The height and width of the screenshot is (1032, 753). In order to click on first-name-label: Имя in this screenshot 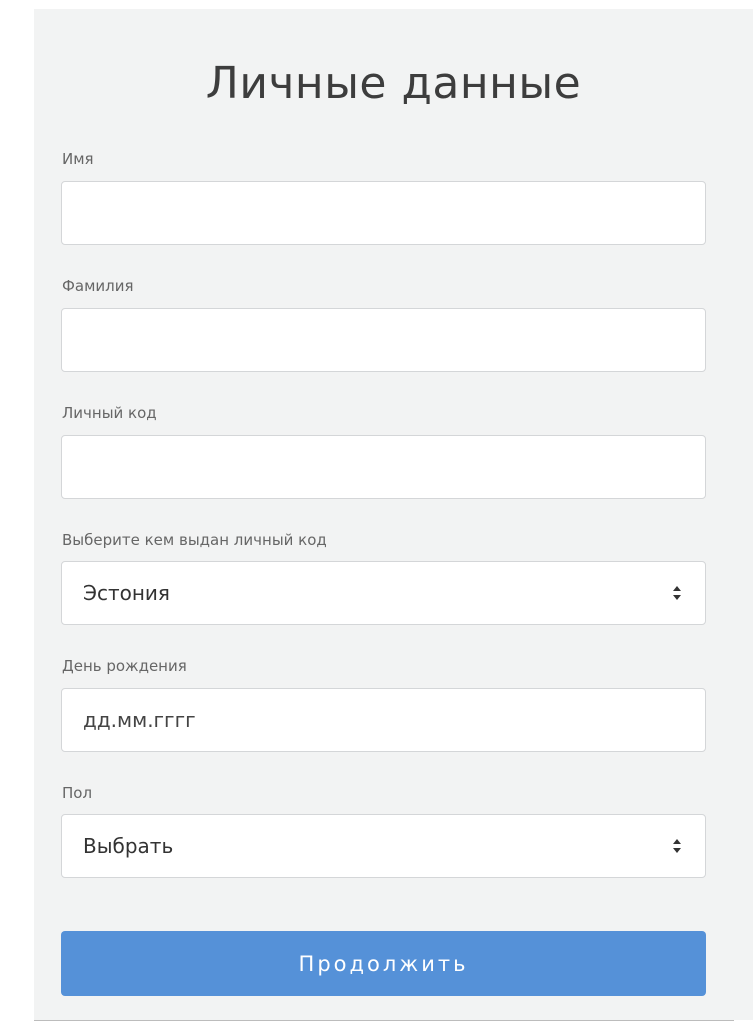, I will do `click(78, 159)`.